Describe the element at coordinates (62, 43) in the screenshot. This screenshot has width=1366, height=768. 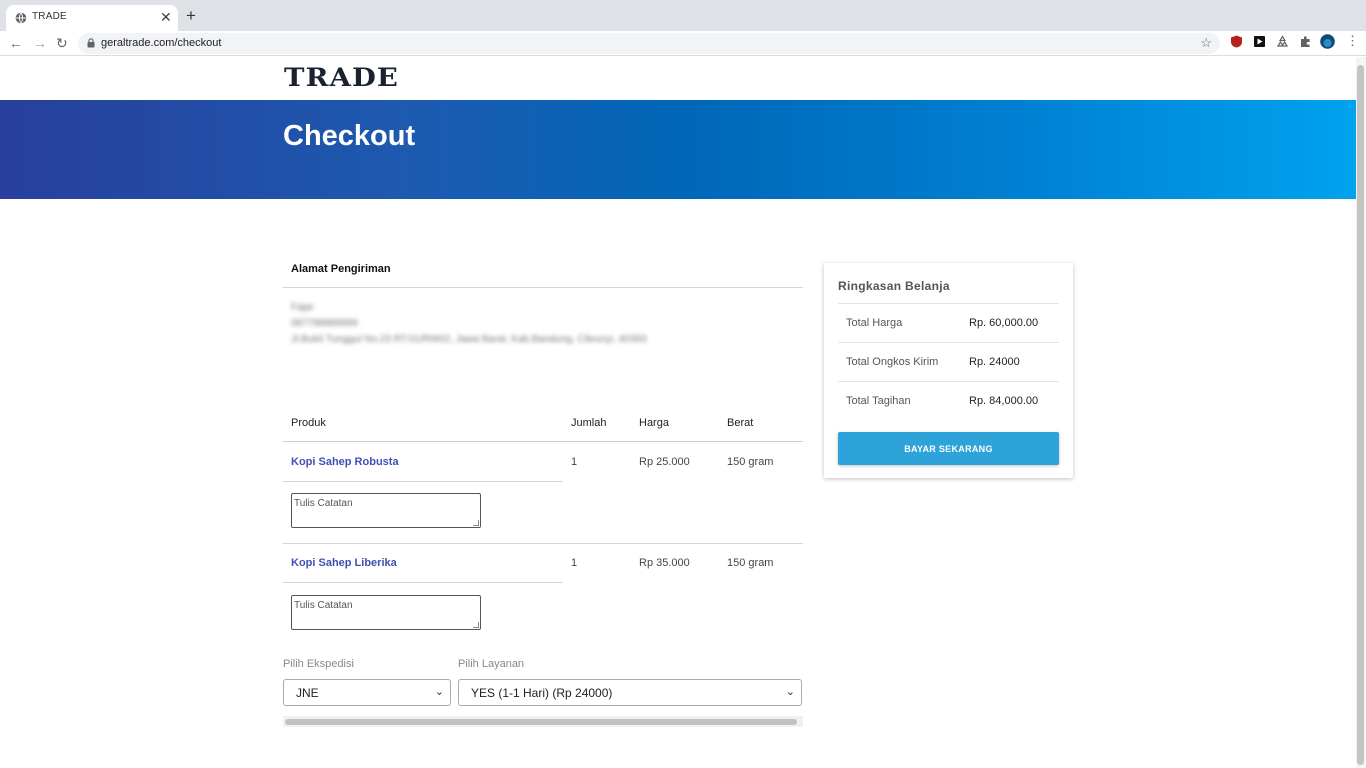
I see `reload-icon: ↻` at that location.